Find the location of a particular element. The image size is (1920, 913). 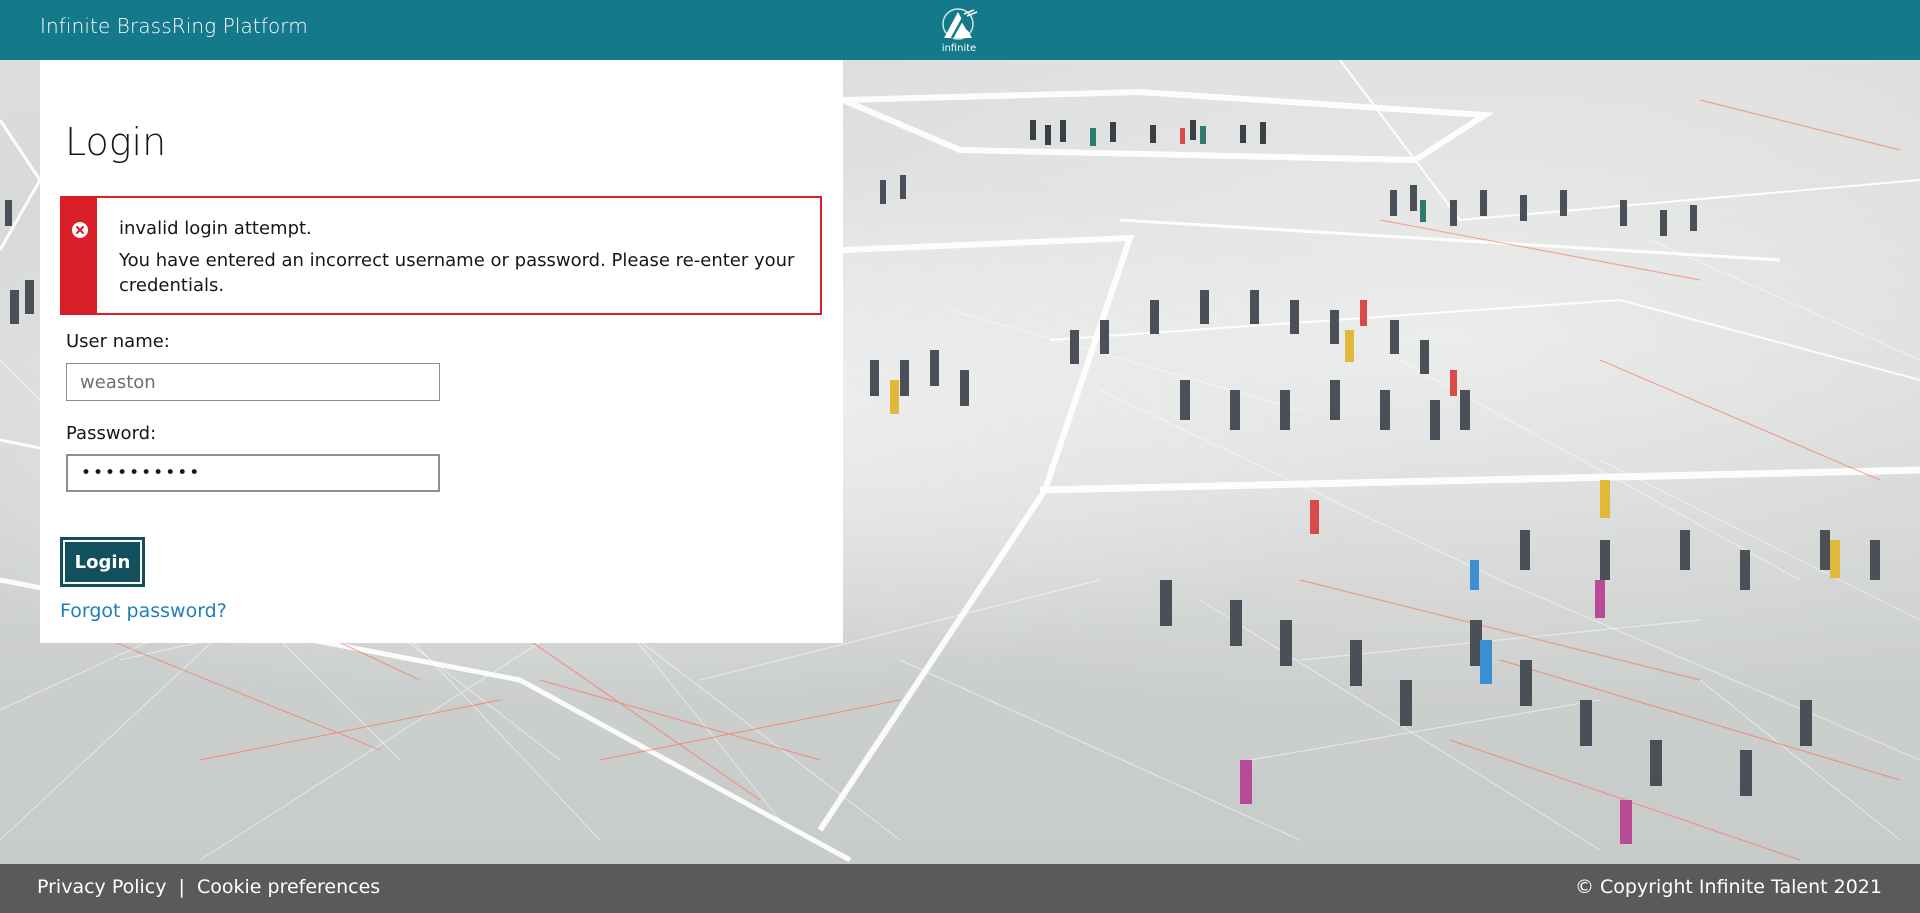

top-header: Infinite BrassRing Platform infinite is located at coordinates (960, 30).